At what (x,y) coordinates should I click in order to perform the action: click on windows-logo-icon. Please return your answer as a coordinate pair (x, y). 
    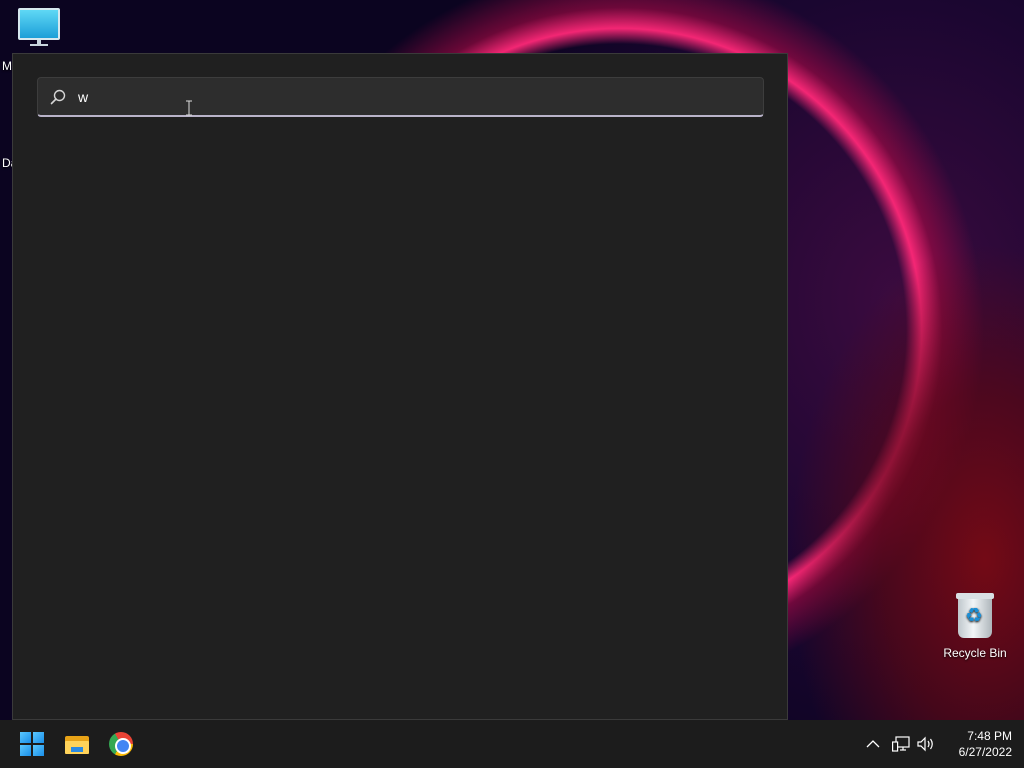
    Looking at the image, I should click on (32, 744).